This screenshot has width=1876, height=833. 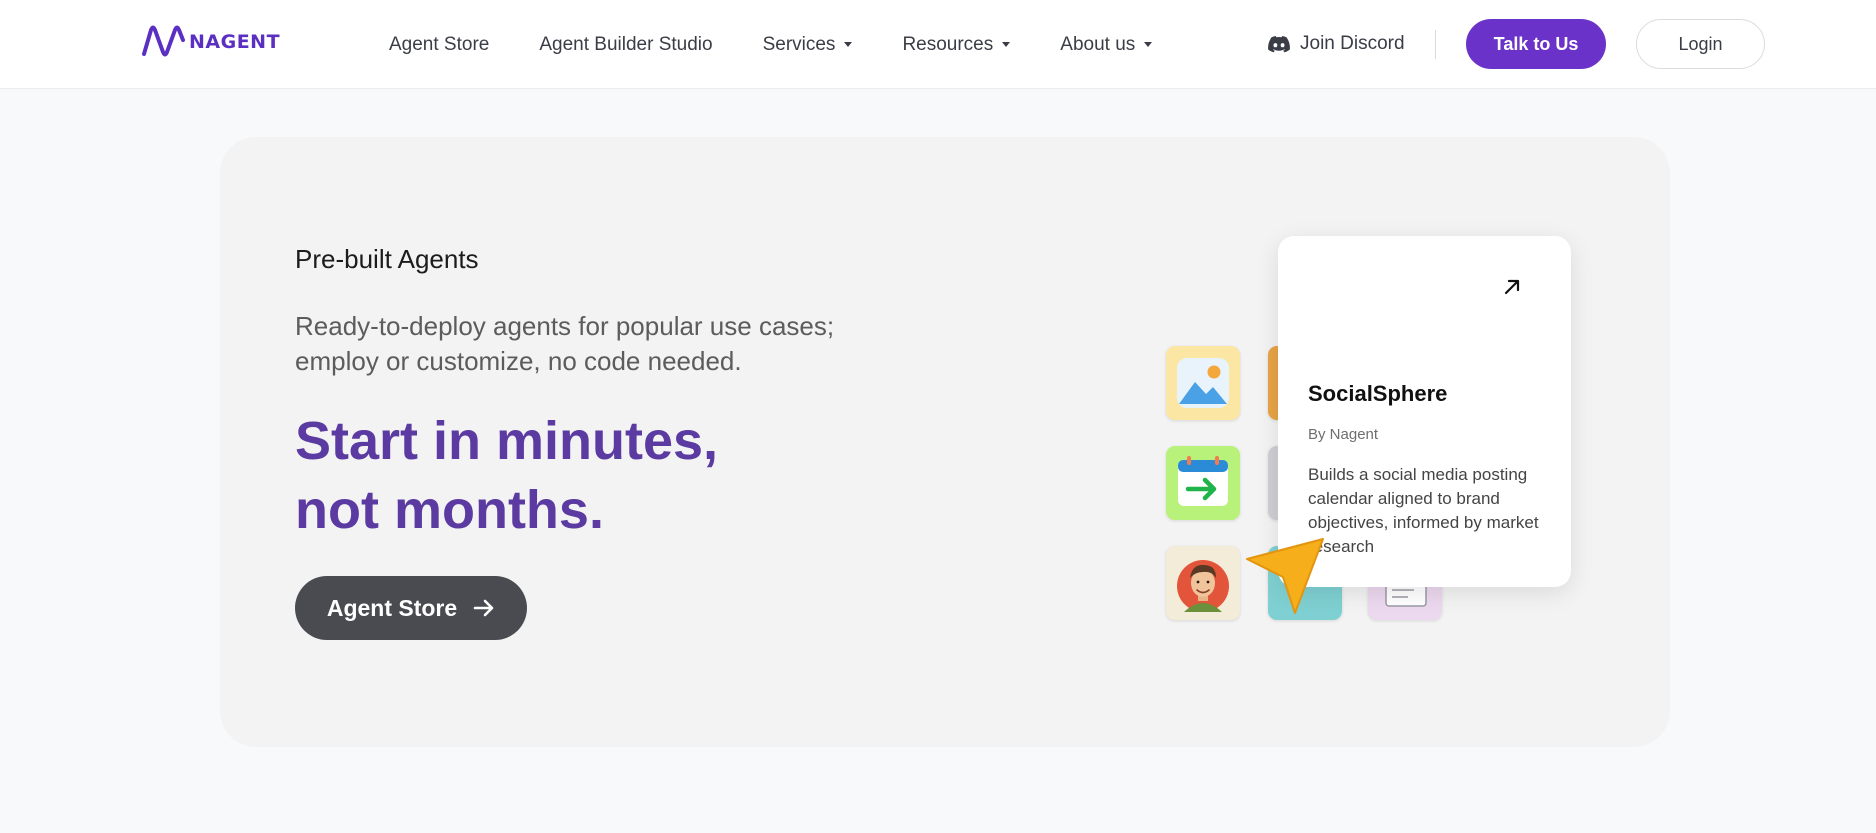 What do you see at coordinates (235, 42) in the screenshot?
I see `logo-text: NAGENT` at bounding box center [235, 42].